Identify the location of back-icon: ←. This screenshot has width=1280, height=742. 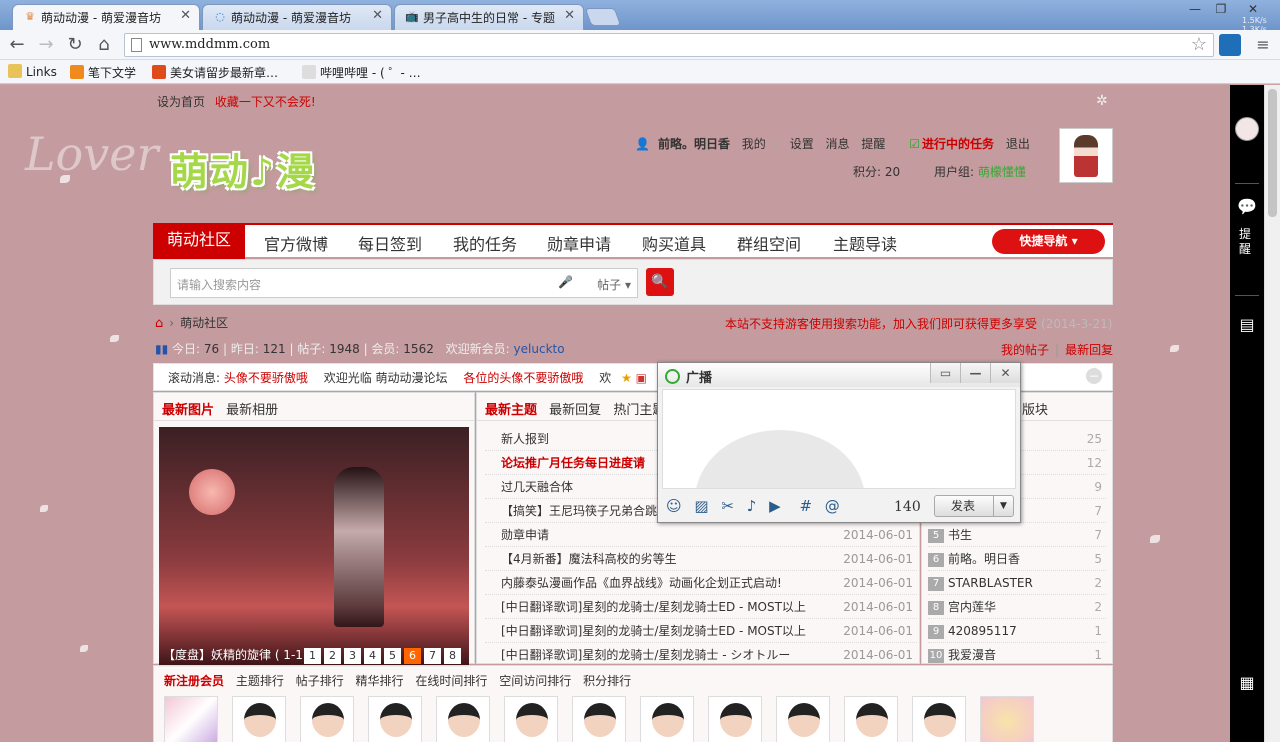
(17, 45).